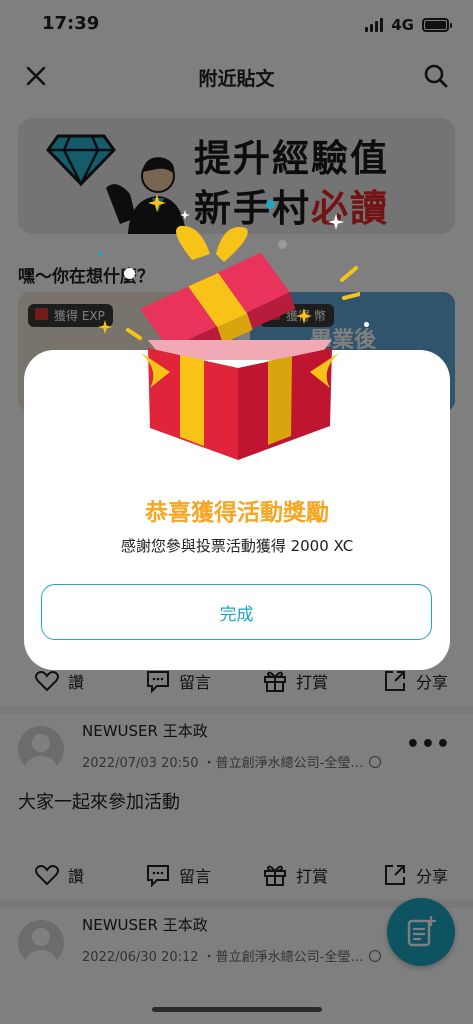 The image size is (473, 1024). Describe the element at coordinates (236, 612) in the screenshot. I see `done-button: 完成` at that location.